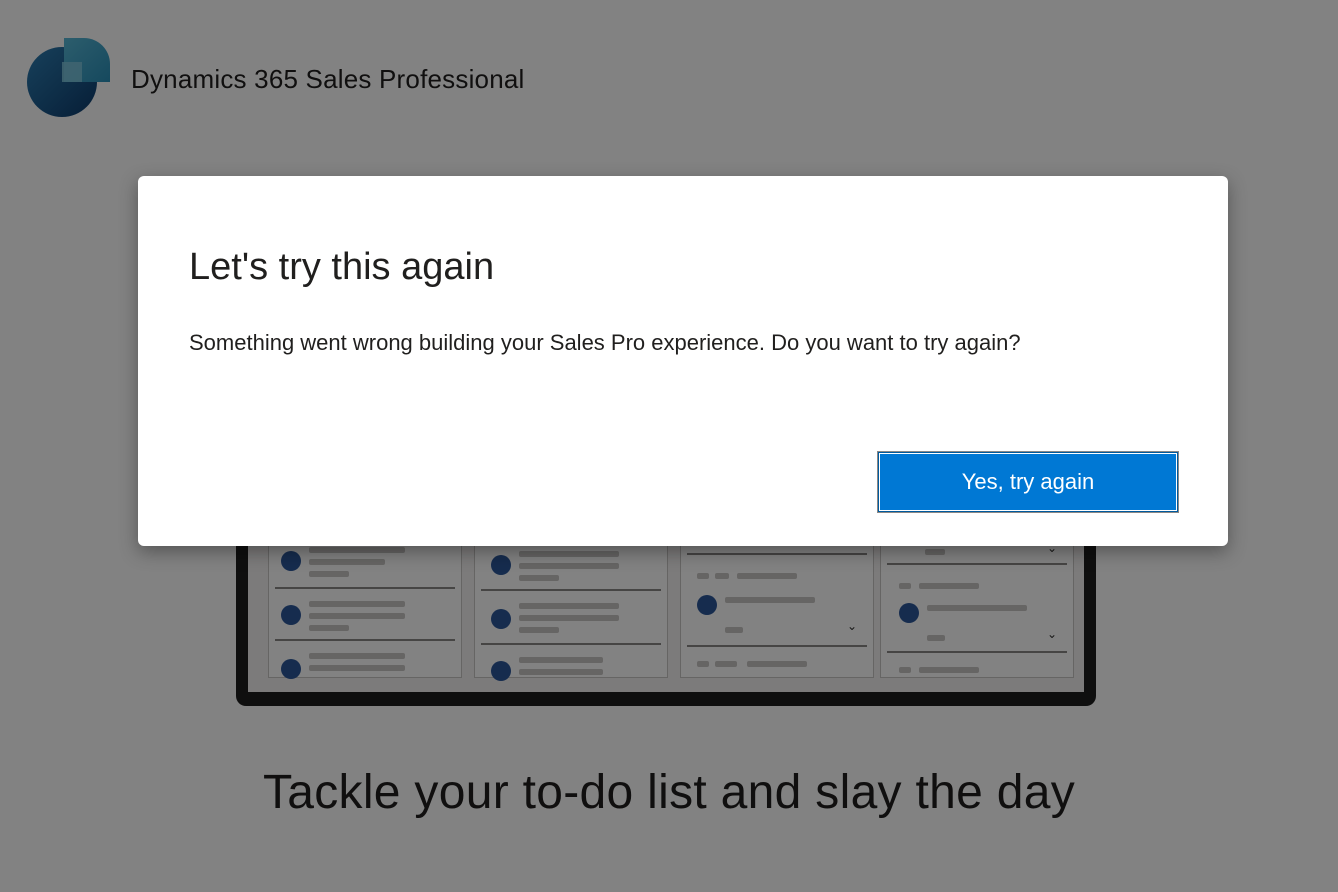  What do you see at coordinates (1028, 482) in the screenshot?
I see `retry-button: Yes, try again` at bounding box center [1028, 482].